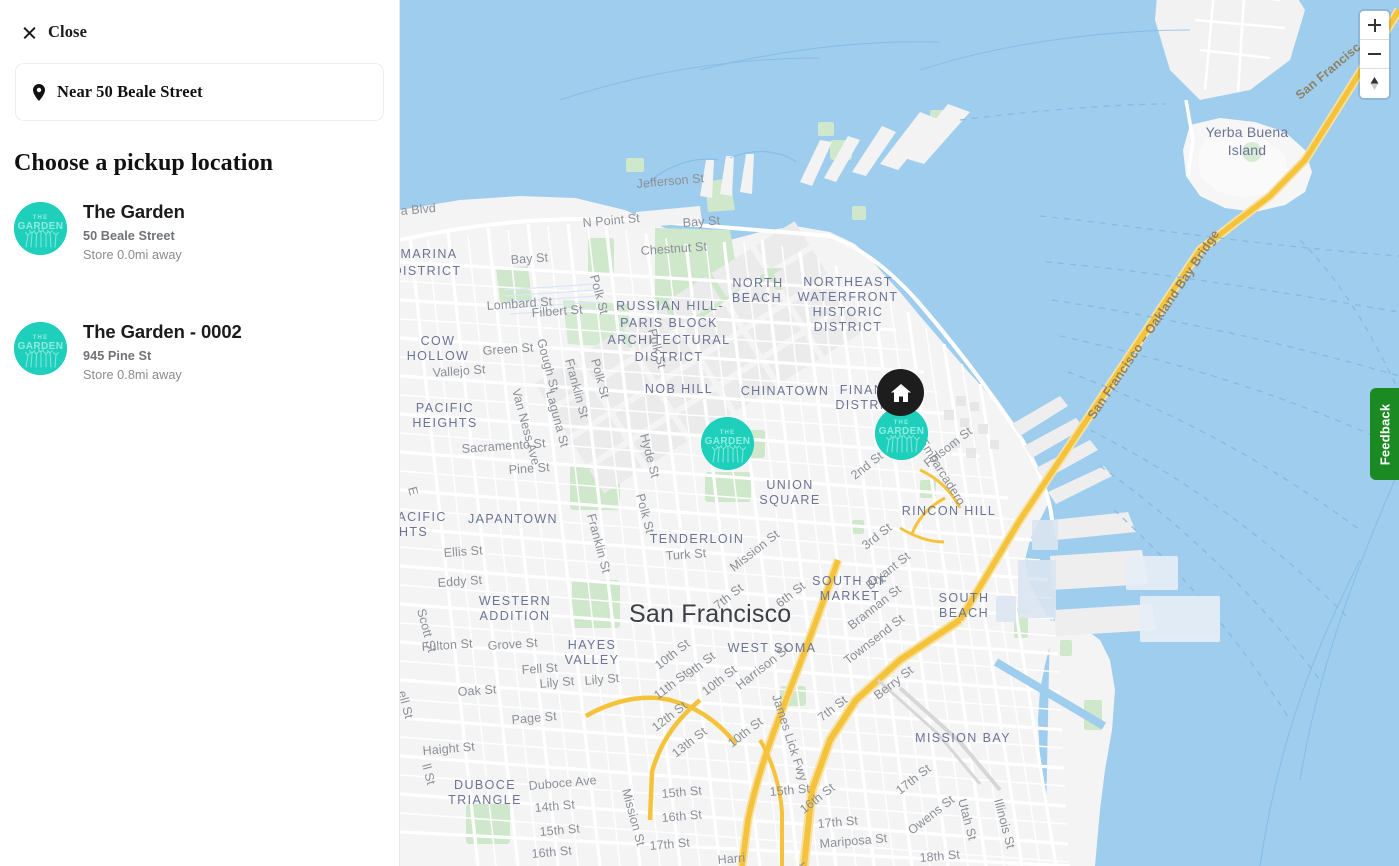 Image resolution: width=1399 pixels, height=866 pixels. Describe the element at coordinates (848, 312) in the screenshot. I see `svg-text: HISTORIC` at that location.